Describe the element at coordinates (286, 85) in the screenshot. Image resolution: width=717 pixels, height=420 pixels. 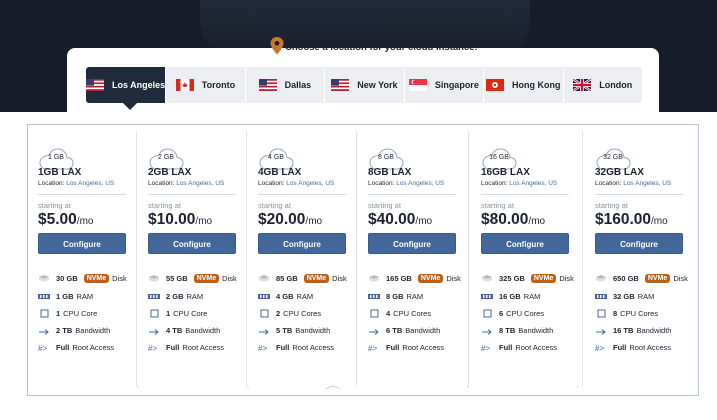
I see `tab-dallas: Dallas` at that location.